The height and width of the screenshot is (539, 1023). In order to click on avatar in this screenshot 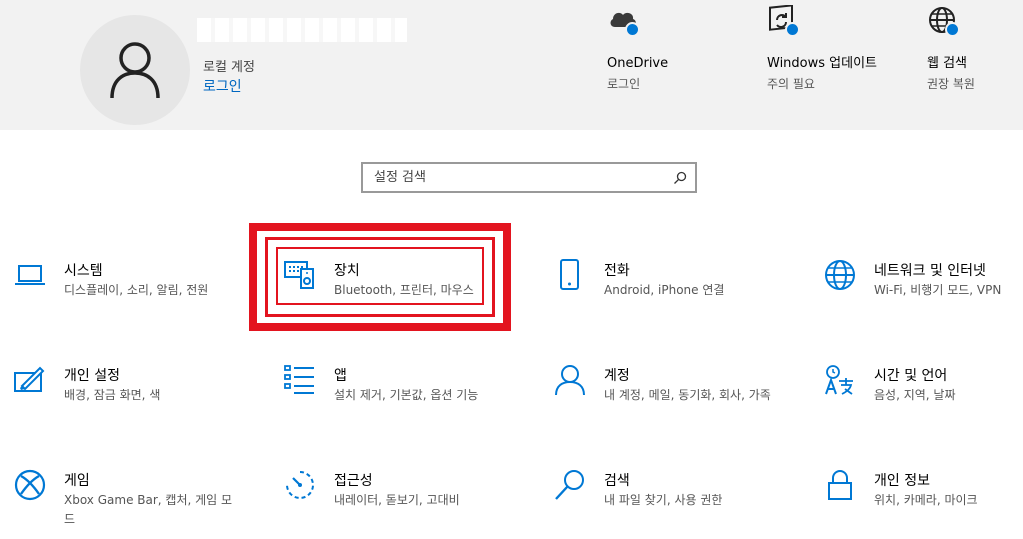, I will do `click(135, 70)`.